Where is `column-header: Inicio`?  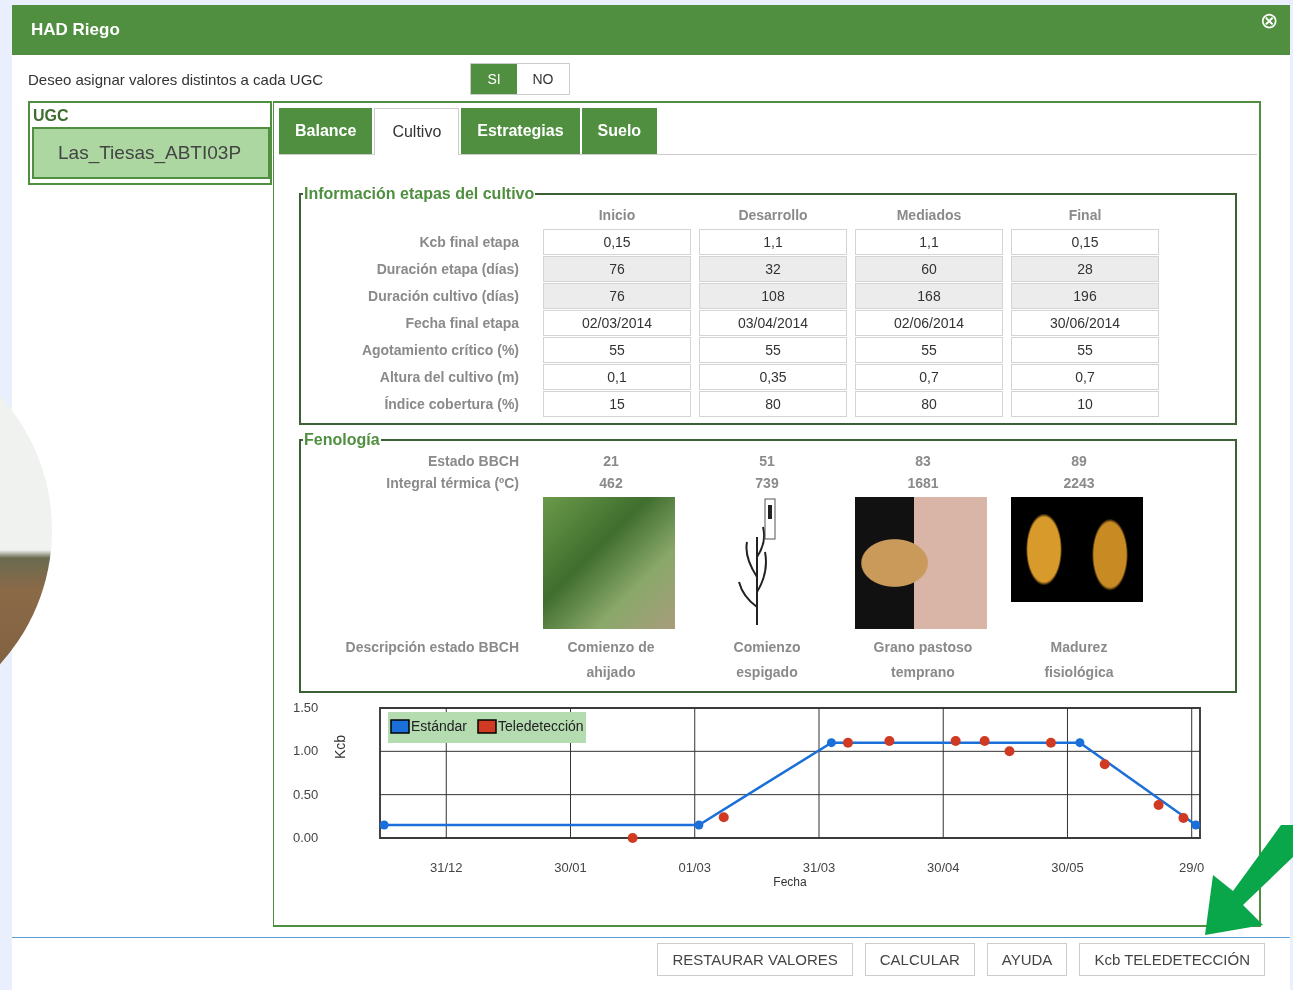
column-header: Inicio is located at coordinates (617, 216).